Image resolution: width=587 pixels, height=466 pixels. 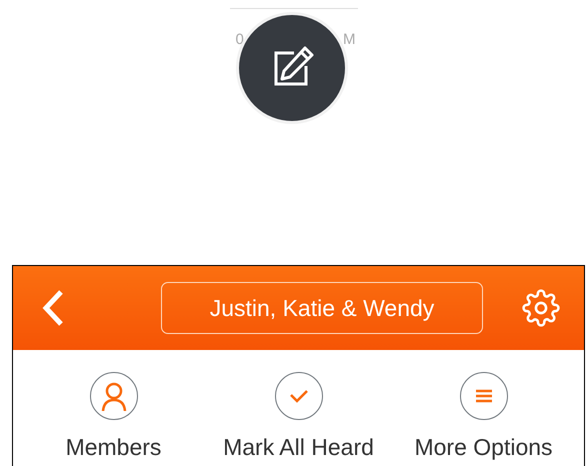 I want to click on settings-icon, so click(x=541, y=308).